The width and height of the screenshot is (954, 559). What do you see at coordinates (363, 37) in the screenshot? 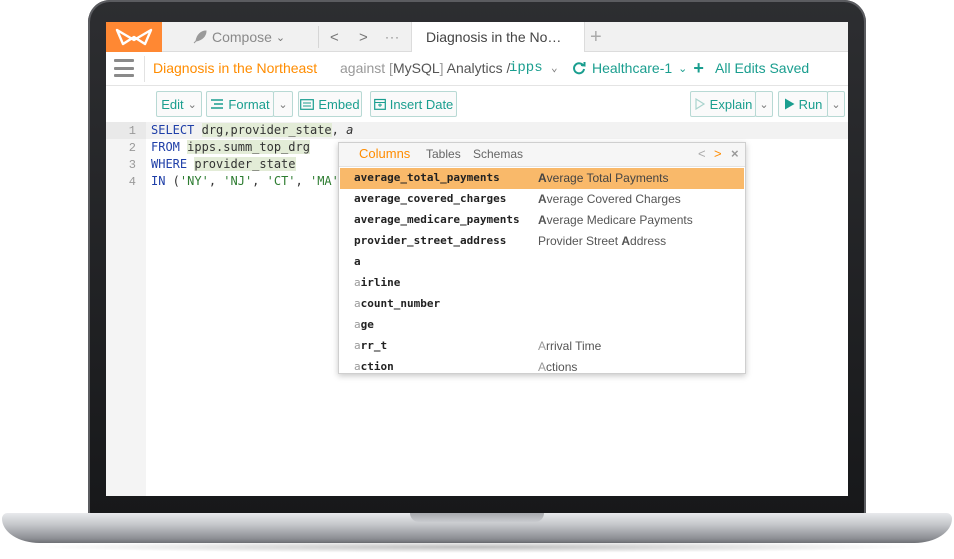
I see `nav-next-button: >` at bounding box center [363, 37].